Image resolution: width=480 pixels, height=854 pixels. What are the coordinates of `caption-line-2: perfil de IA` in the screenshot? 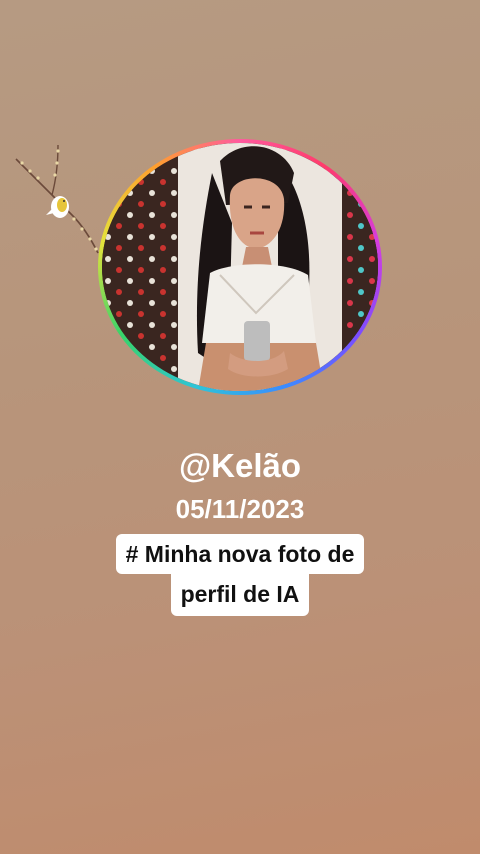 It's located at (240, 595).